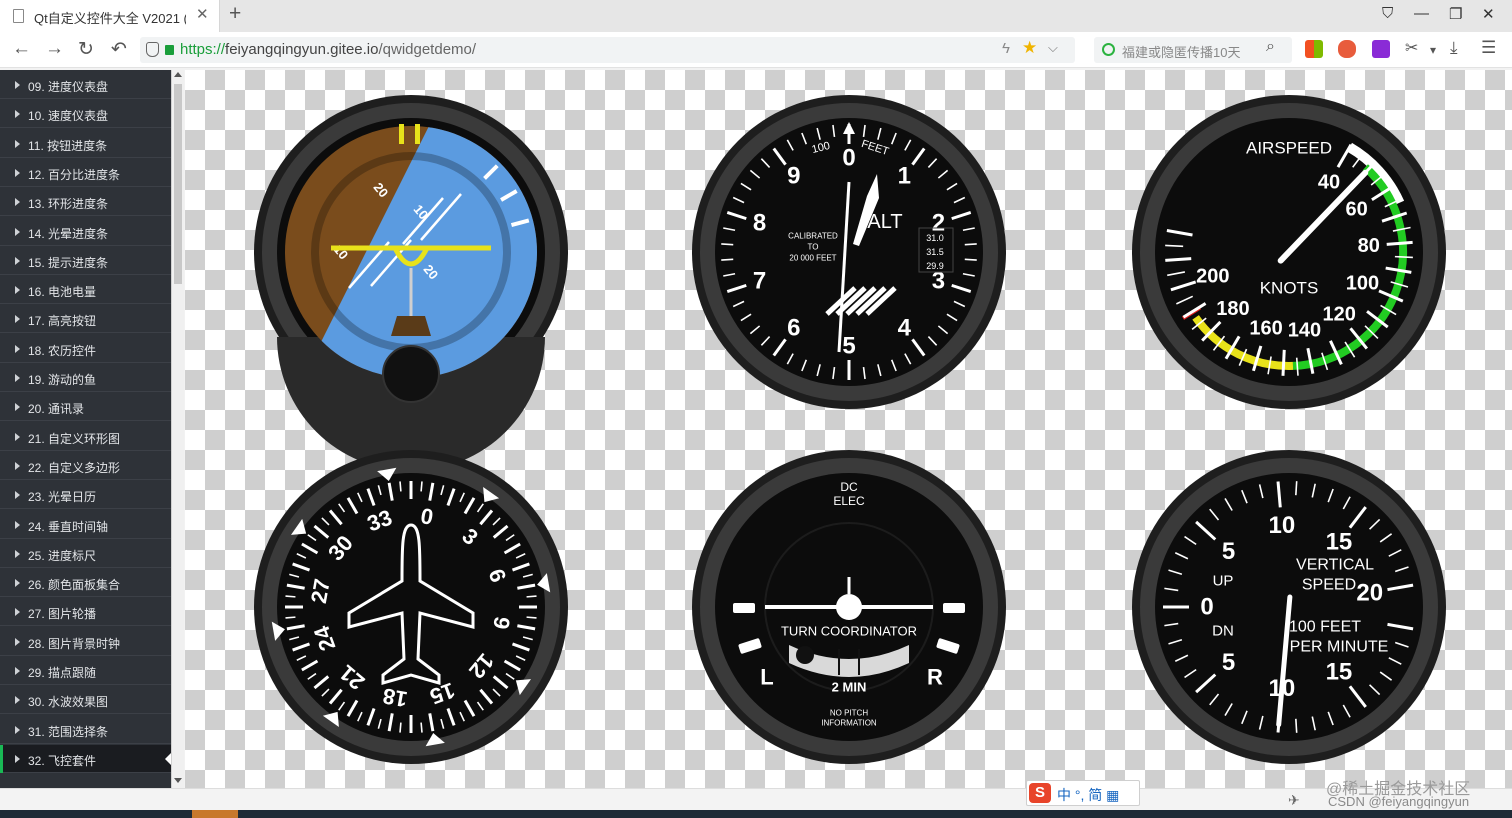  I want to click on sidebar-item: 30. 水波效果图, so click(85, 700).